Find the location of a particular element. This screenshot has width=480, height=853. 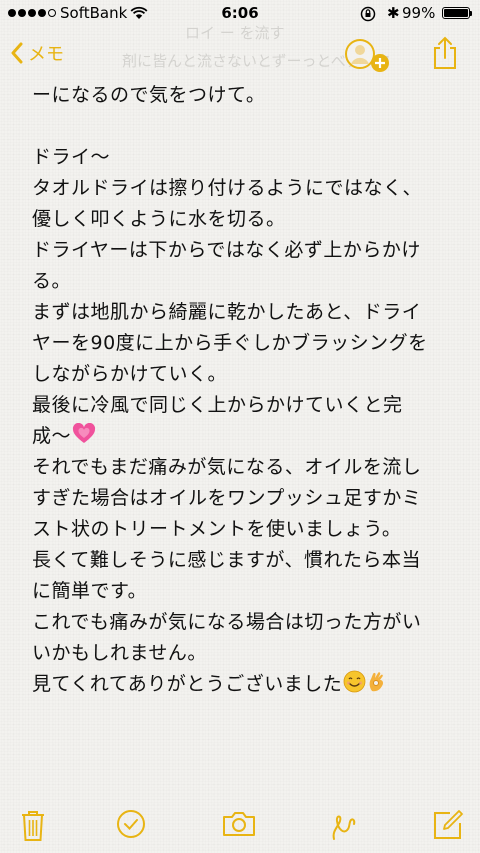

note-line-with-emoji: 見てくれてありがとうございました is located at coordinates (247, 684).